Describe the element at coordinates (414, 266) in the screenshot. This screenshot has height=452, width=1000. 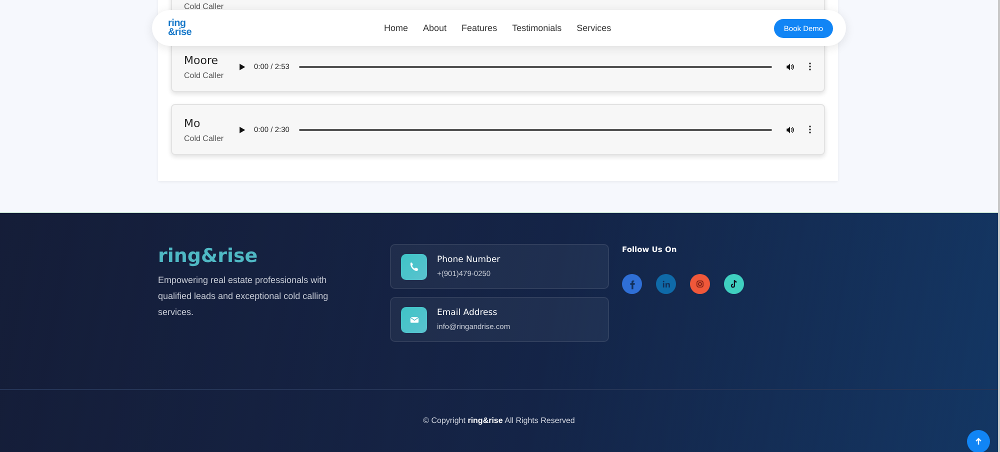
I see `phone-icon` at that location.